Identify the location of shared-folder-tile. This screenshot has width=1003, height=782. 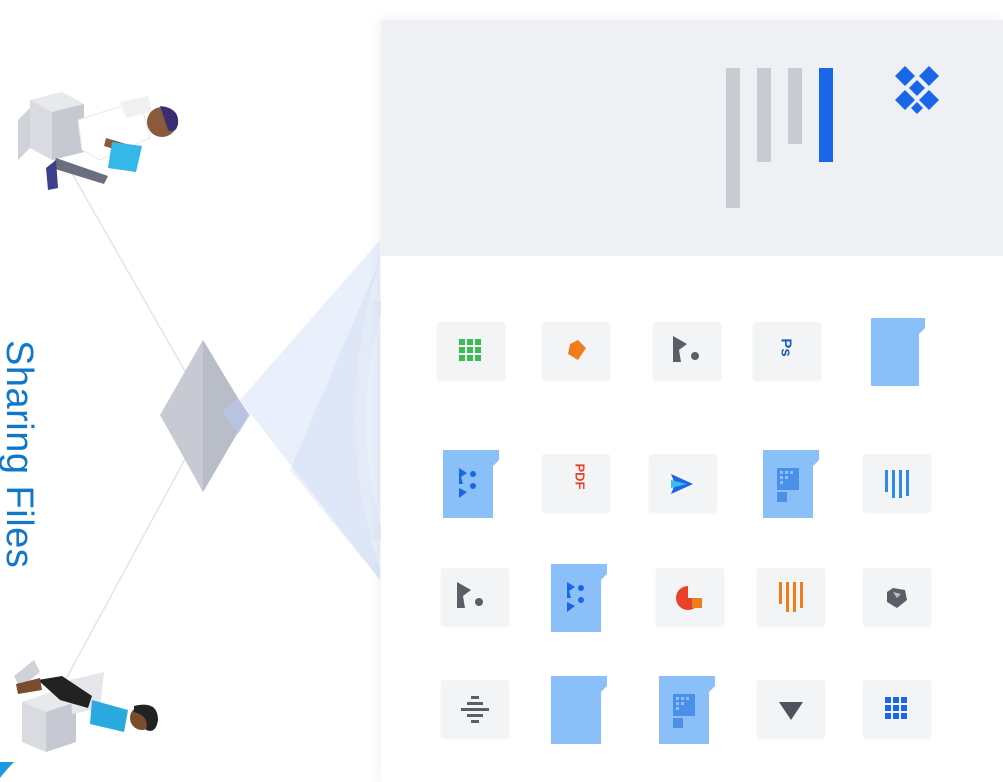
(471, 484).